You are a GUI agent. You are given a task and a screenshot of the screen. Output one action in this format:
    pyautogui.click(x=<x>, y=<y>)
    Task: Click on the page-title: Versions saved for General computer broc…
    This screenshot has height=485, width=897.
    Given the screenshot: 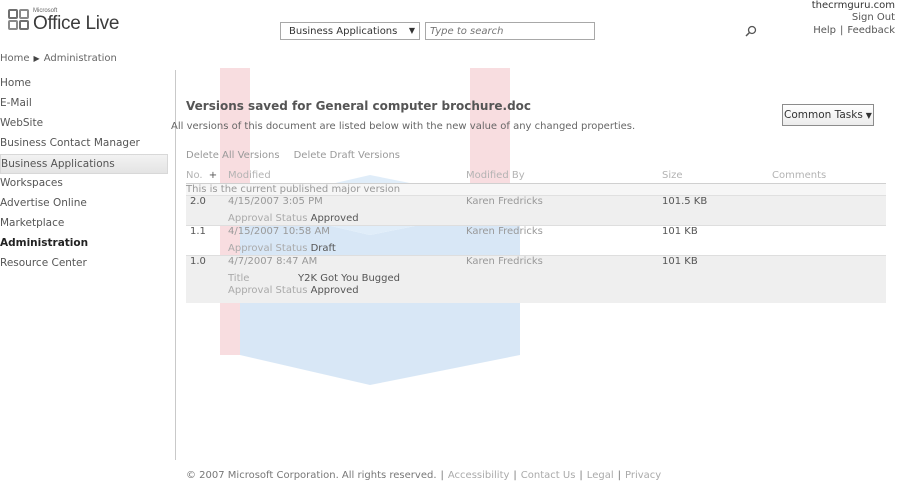 What is the action you would take?
    pyautogui.click(x=359, y=106)
    